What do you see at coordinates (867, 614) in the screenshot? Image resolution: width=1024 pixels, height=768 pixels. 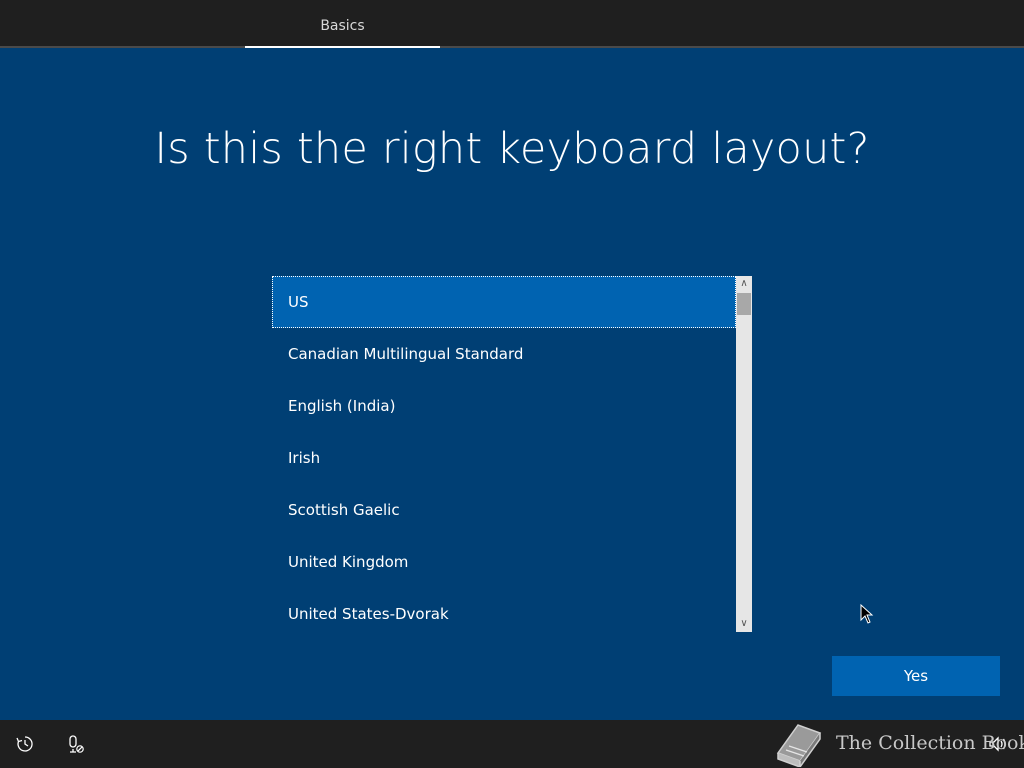 I see `mouse-cursor-icon` at bounding box center [867, 614].